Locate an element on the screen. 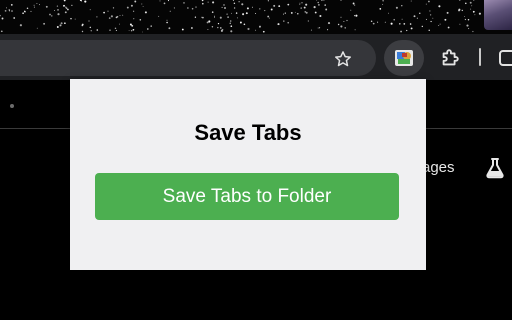  window-button is located at coordinates (504, 58).